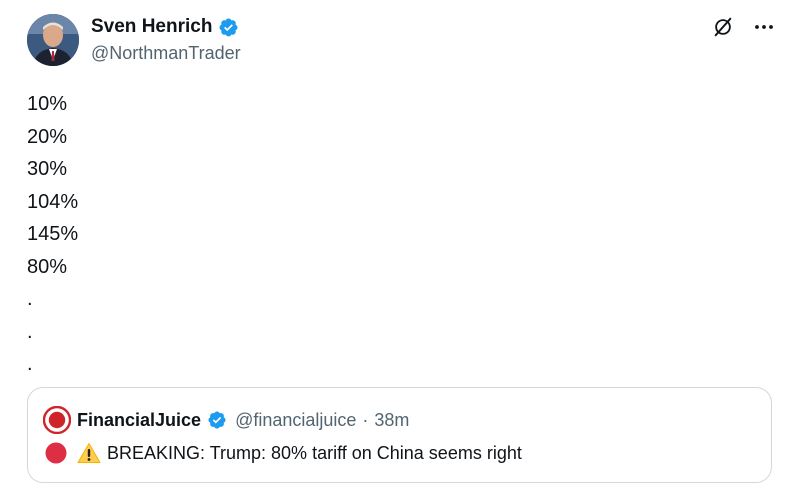 The image size is (800, 497). What do you see at coordinates (764, 29) in the screenshot?
I see `more-options-icon` at bounding box center [764, 29].